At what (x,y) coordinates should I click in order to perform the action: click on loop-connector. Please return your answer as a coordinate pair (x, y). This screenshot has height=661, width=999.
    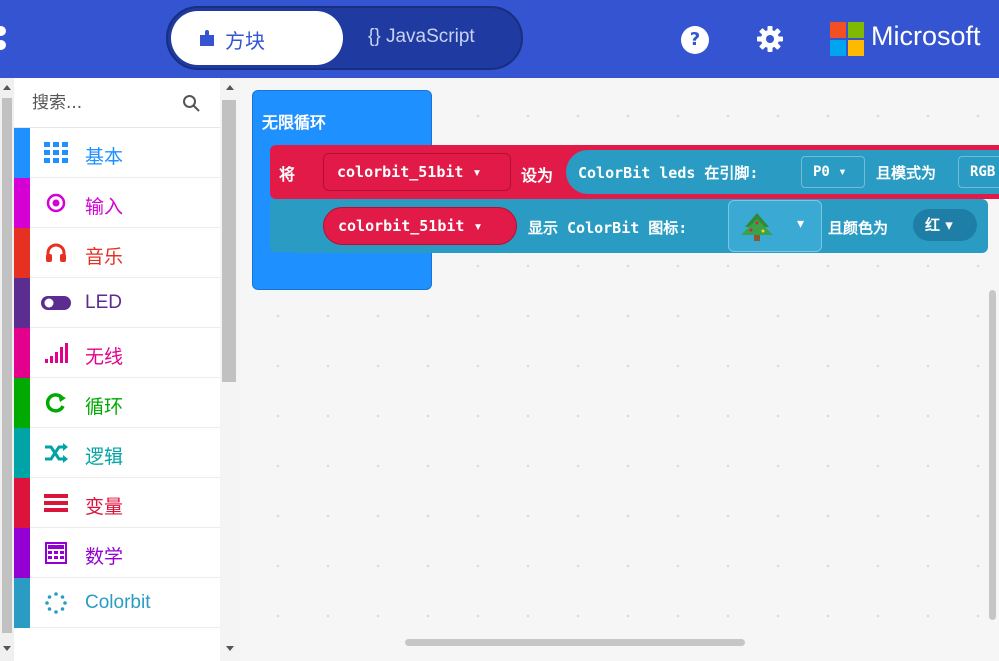
    Looking at the image, I should click on (282, 257).